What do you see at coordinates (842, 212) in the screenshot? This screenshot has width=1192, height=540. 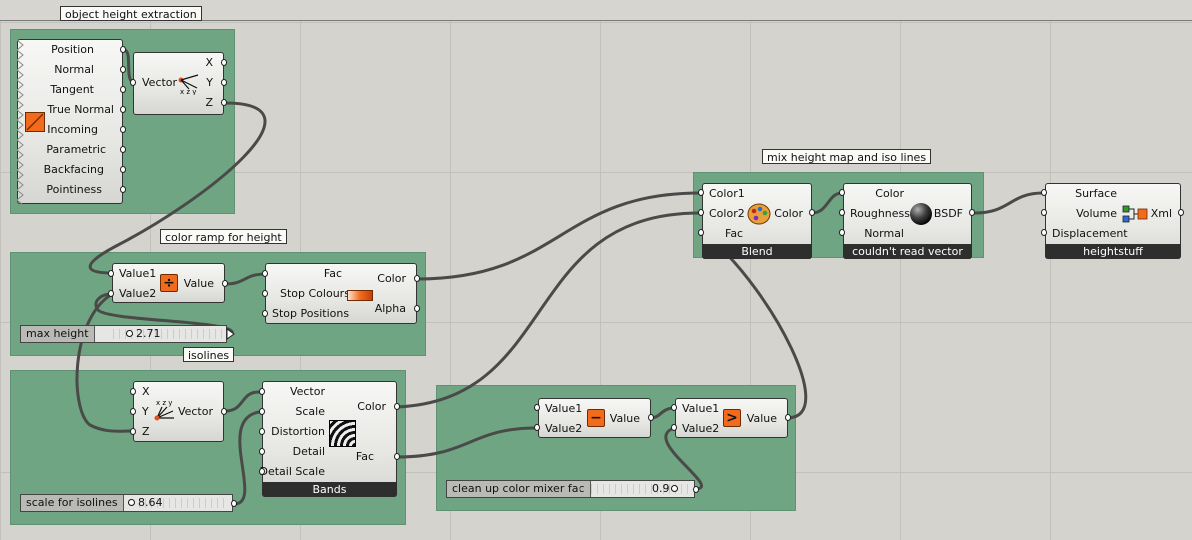 I see `bsdf-port-roughness` at bounding box center [842, 212].